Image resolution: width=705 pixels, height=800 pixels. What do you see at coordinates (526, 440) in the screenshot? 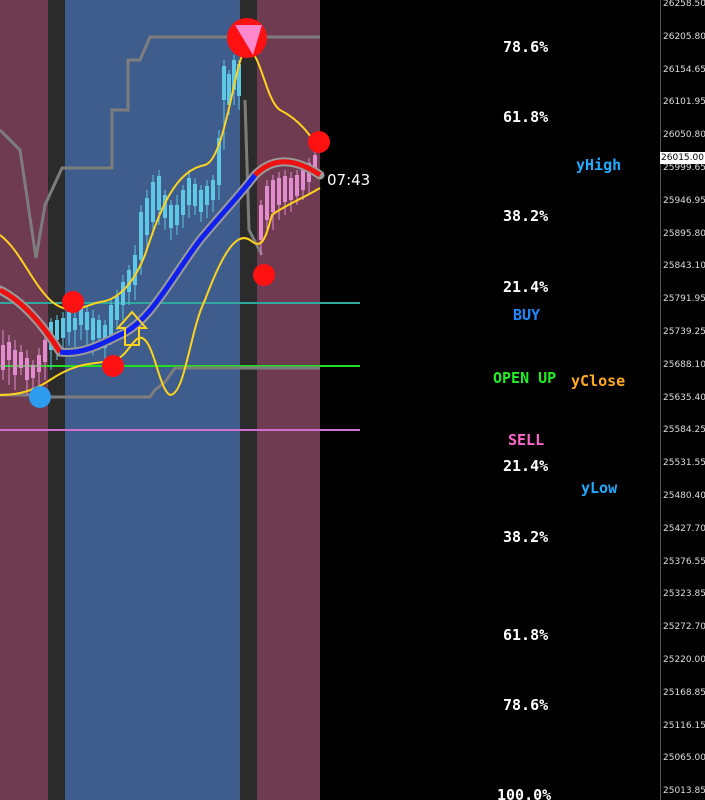
I see `sell-label: SELL` at bounding box center [526, 440].